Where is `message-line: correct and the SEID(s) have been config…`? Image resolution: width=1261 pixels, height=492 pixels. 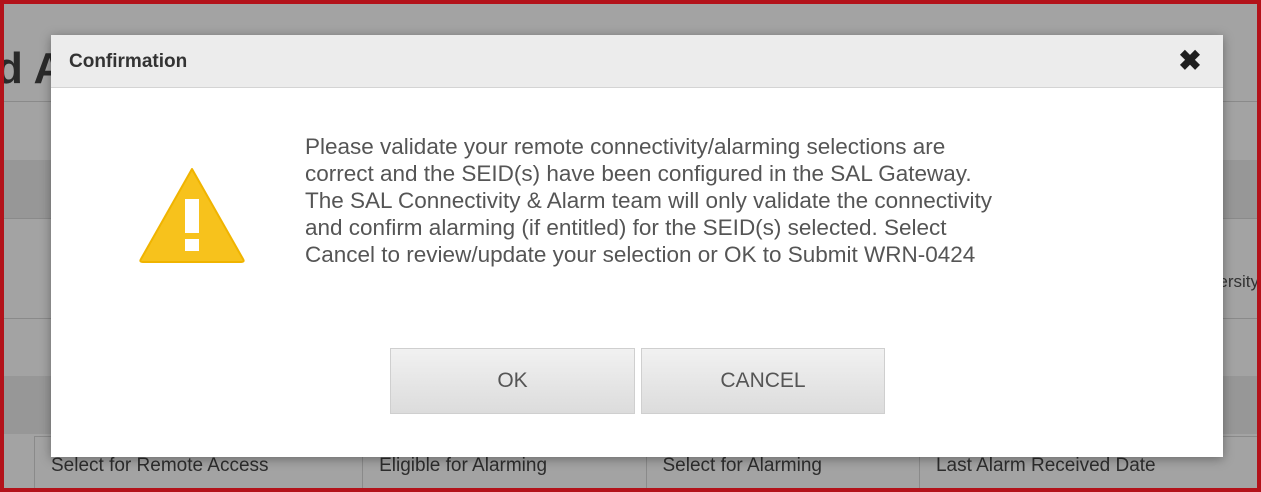
message-line: correct and the SEID(s) have been config… is located at coordinates (638, 173).